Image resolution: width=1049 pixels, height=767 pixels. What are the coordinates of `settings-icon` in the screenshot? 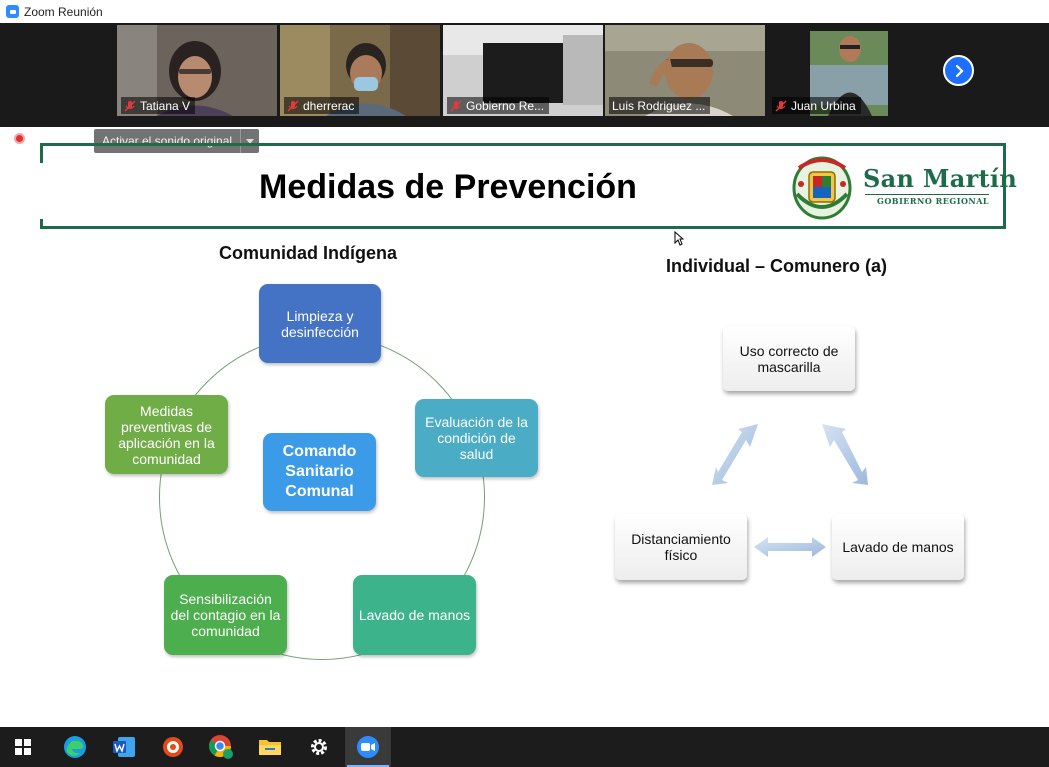 It's located at (319, 747).